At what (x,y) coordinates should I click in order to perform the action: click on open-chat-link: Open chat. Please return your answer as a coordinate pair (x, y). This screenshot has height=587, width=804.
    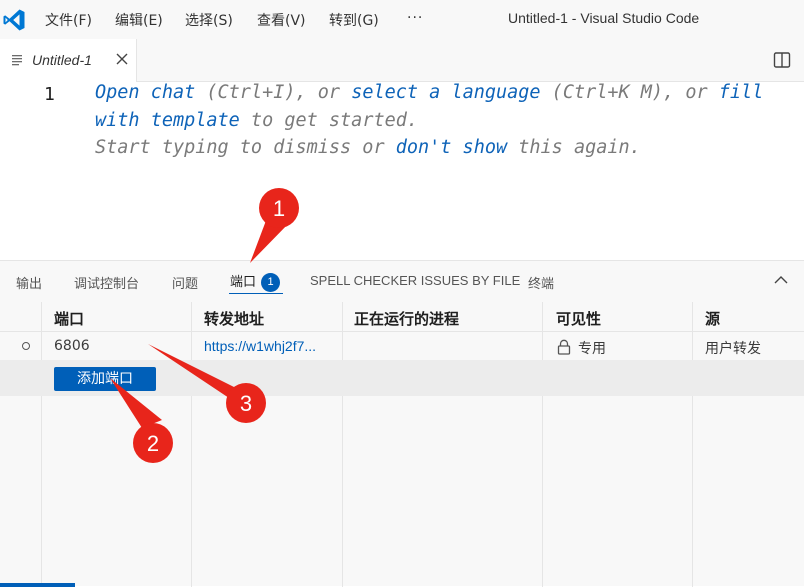
    Looking at the image, I should click on (145, 92).